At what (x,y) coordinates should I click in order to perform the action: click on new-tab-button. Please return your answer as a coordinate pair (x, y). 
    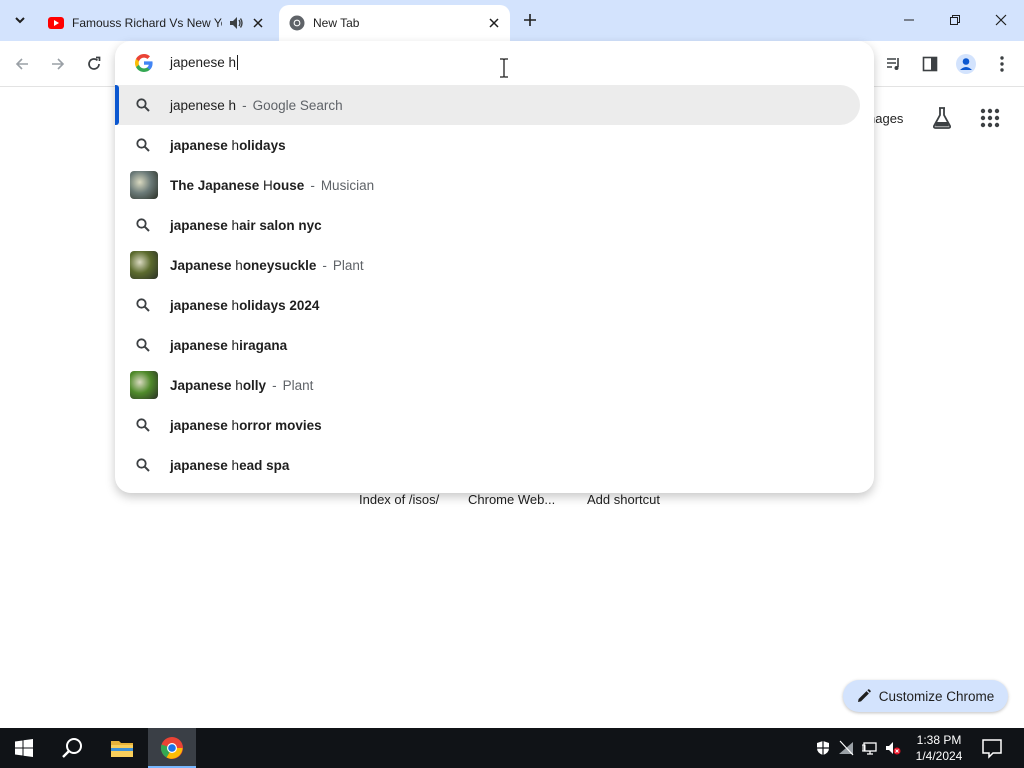
    Looking at the image, I should click on (530, 20).